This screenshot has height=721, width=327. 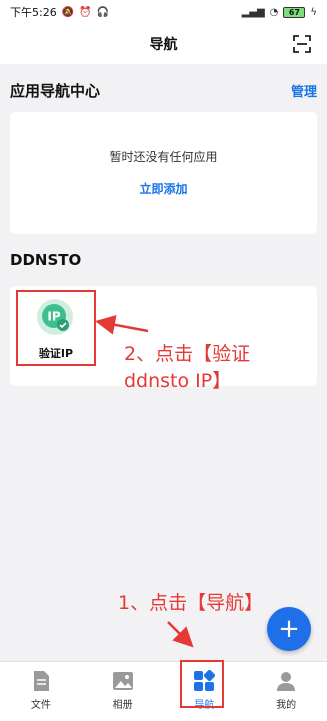 I want to click on bottom-tab-bar: 文件 相册 导航 我的, so click(x=163, y=691).